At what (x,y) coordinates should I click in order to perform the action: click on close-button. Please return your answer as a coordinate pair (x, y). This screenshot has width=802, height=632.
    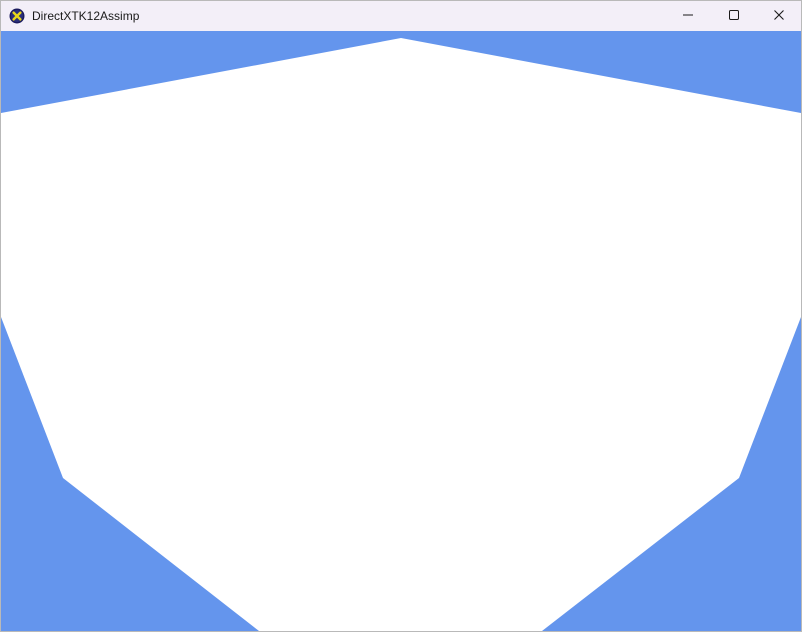
    Looking at the image, I should click on (778, 16).